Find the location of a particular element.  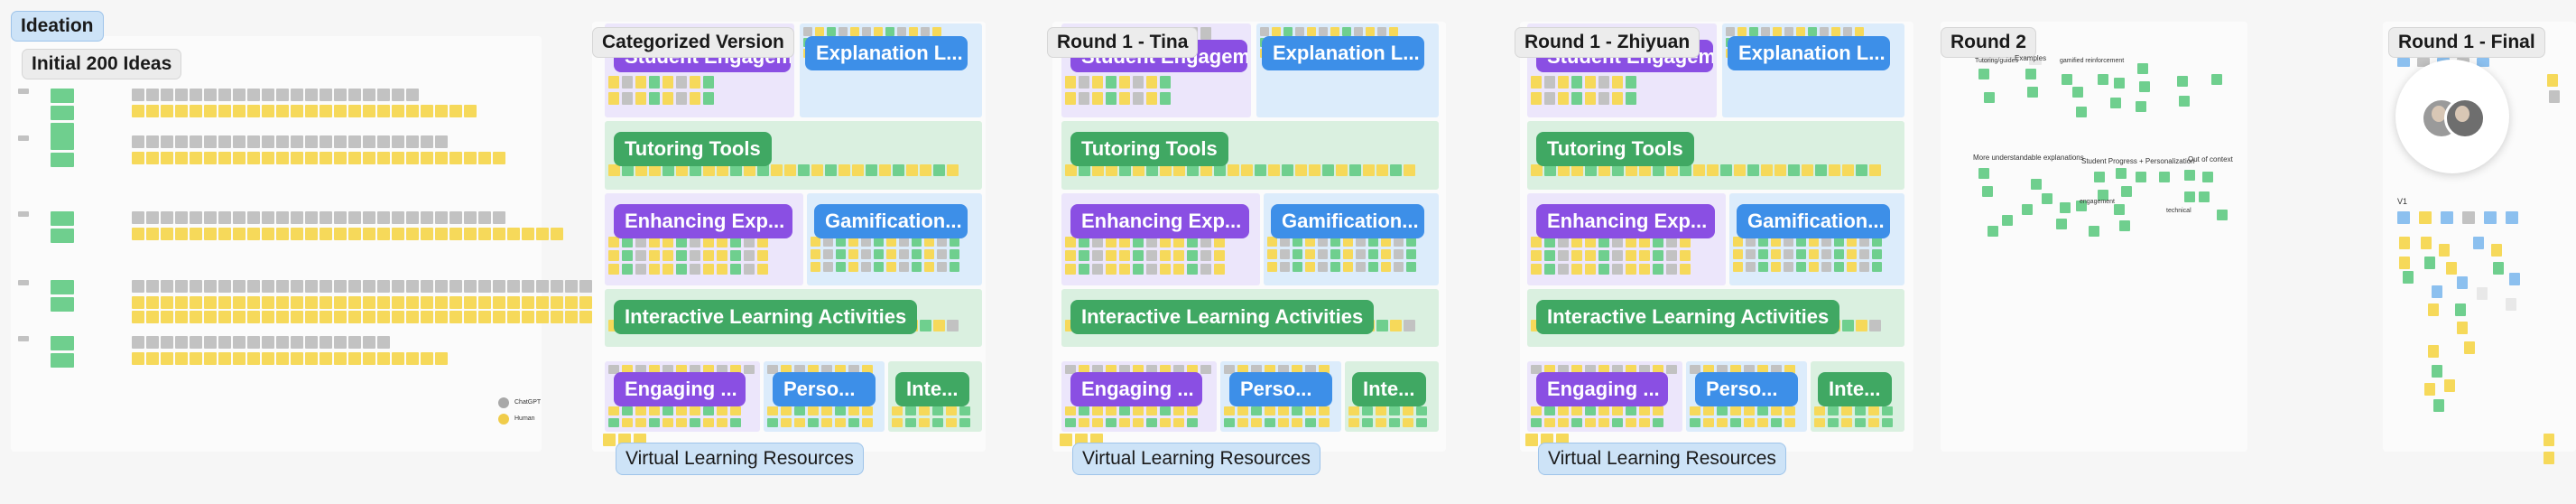

tag-virtual-resources: Virtual Learning Resources is located at coordinates (1196, 459).